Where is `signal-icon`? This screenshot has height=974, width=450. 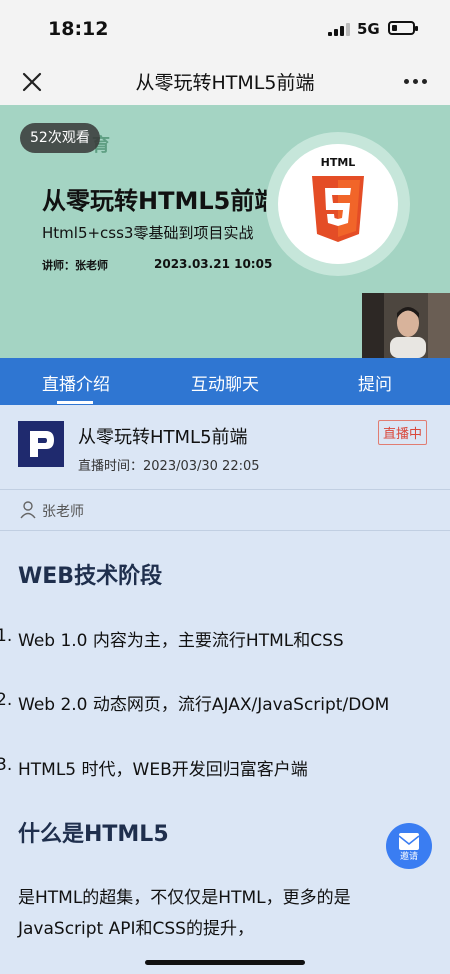 signal-icon is located at coordinates (339, 29).